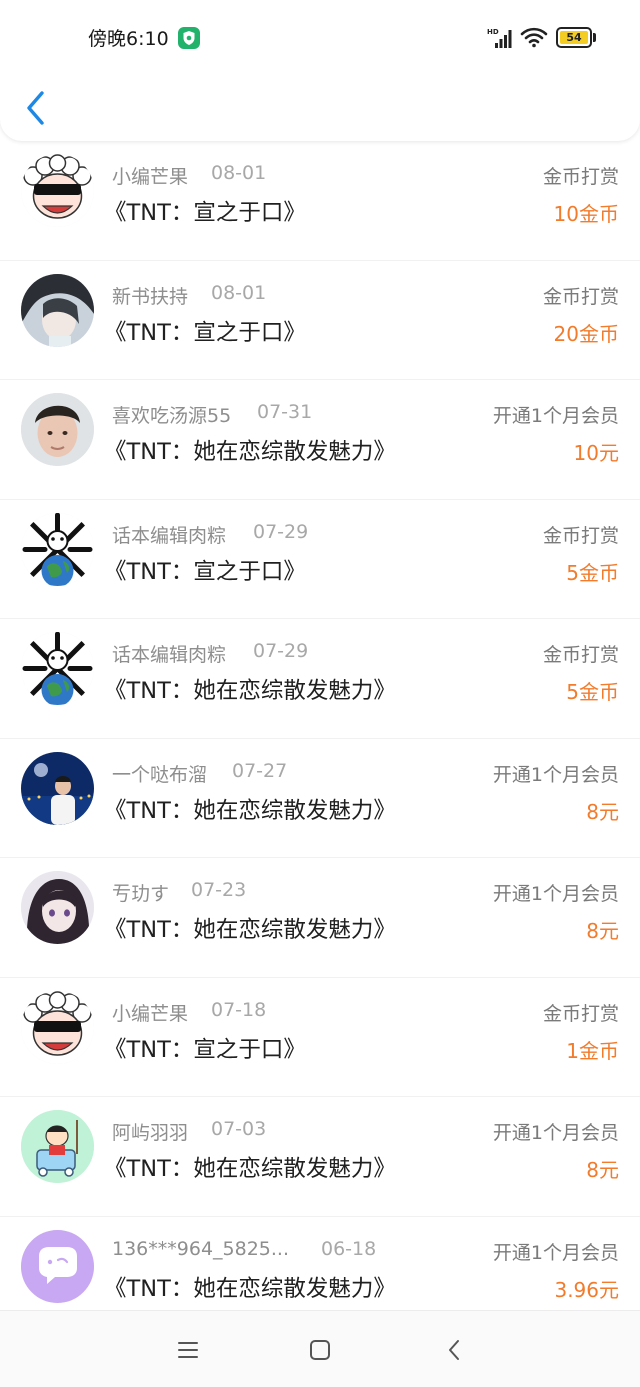 This screenshot has height=1387, width=640. I want to click on record-date: 07-31, so click(285, 412).